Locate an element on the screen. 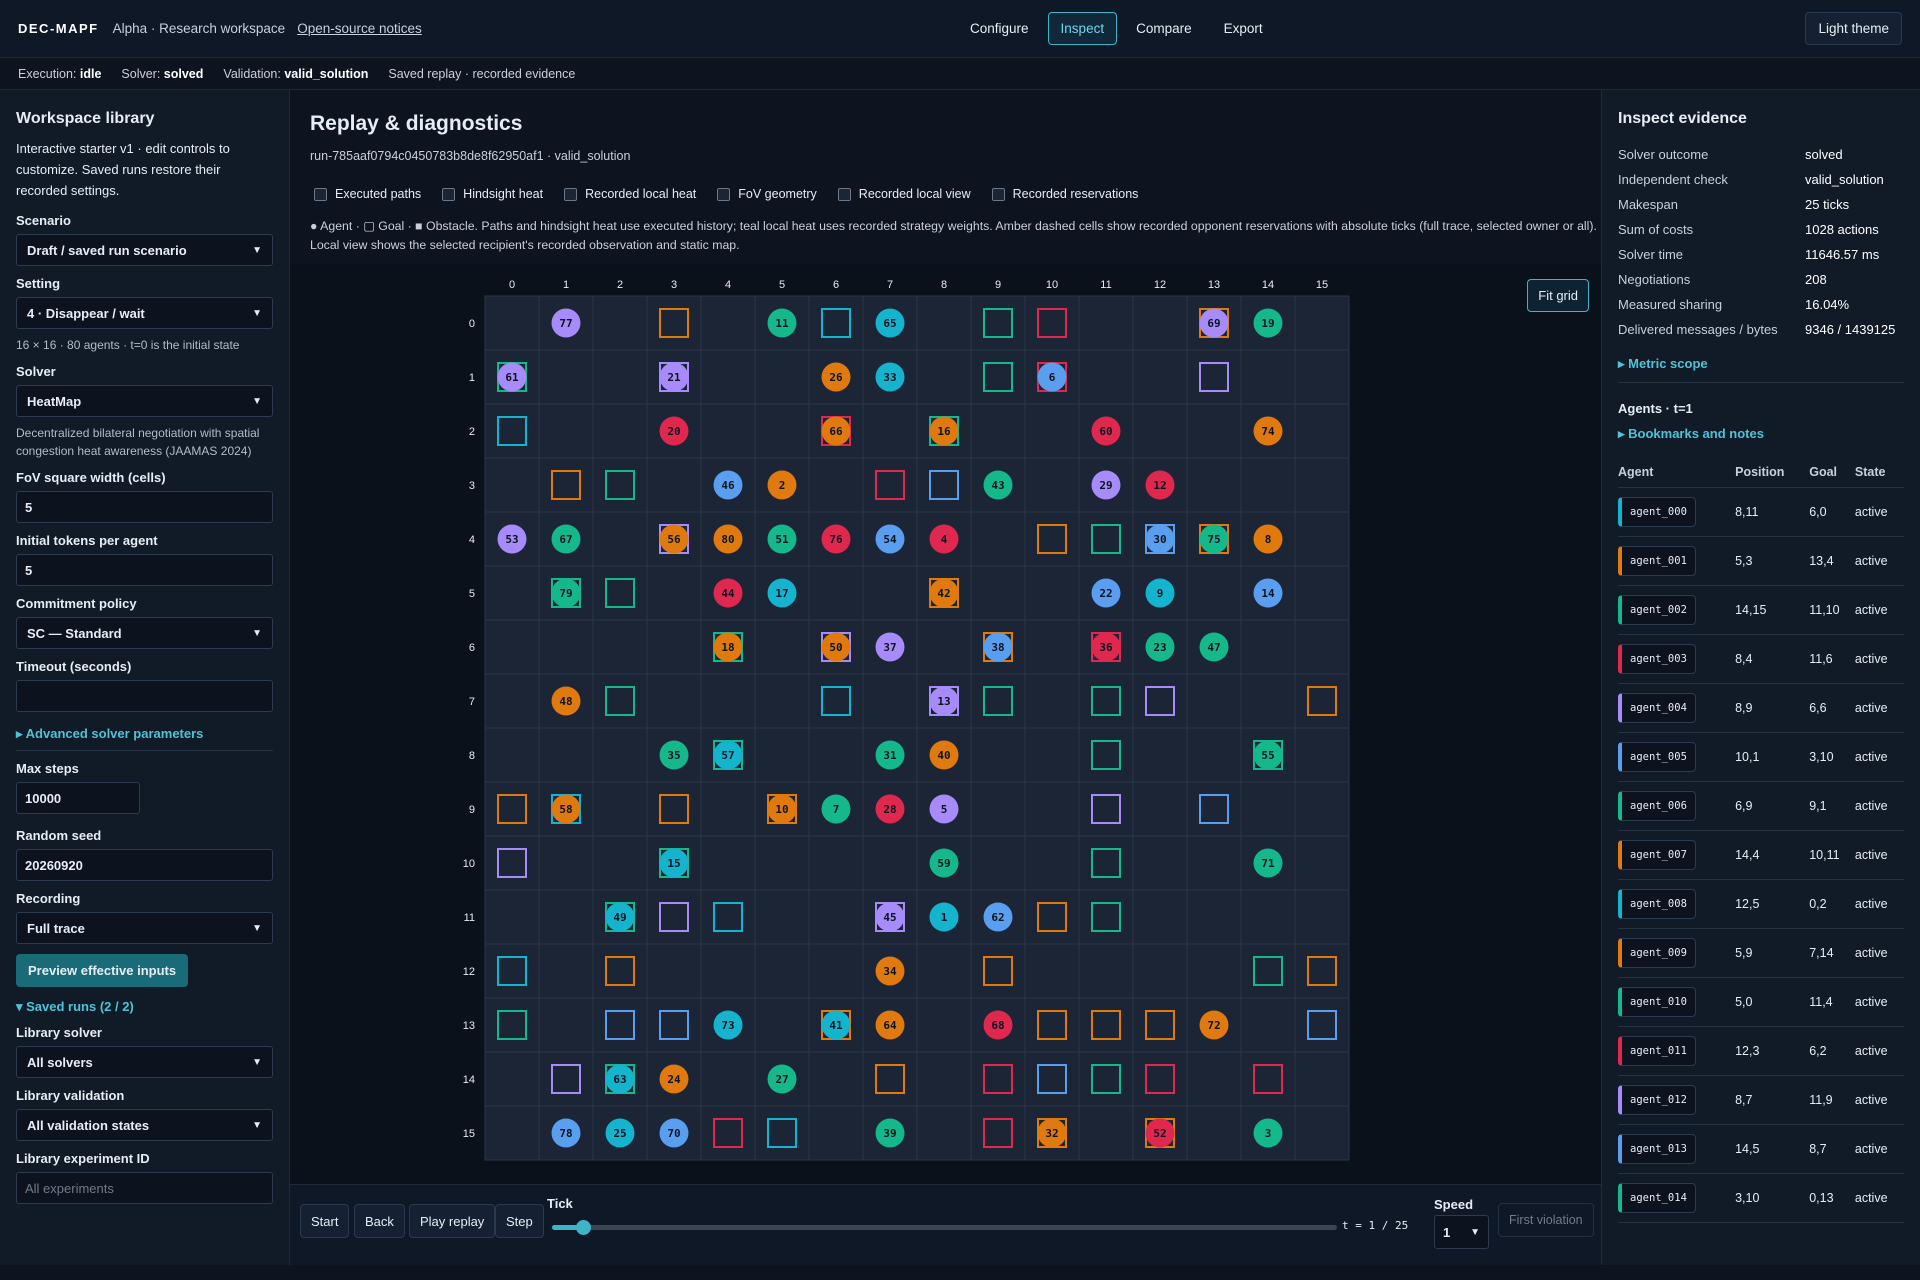 This screenshot has width=1920, height=1280. agent-id-label: 58 is located at coordinates (565, 809).